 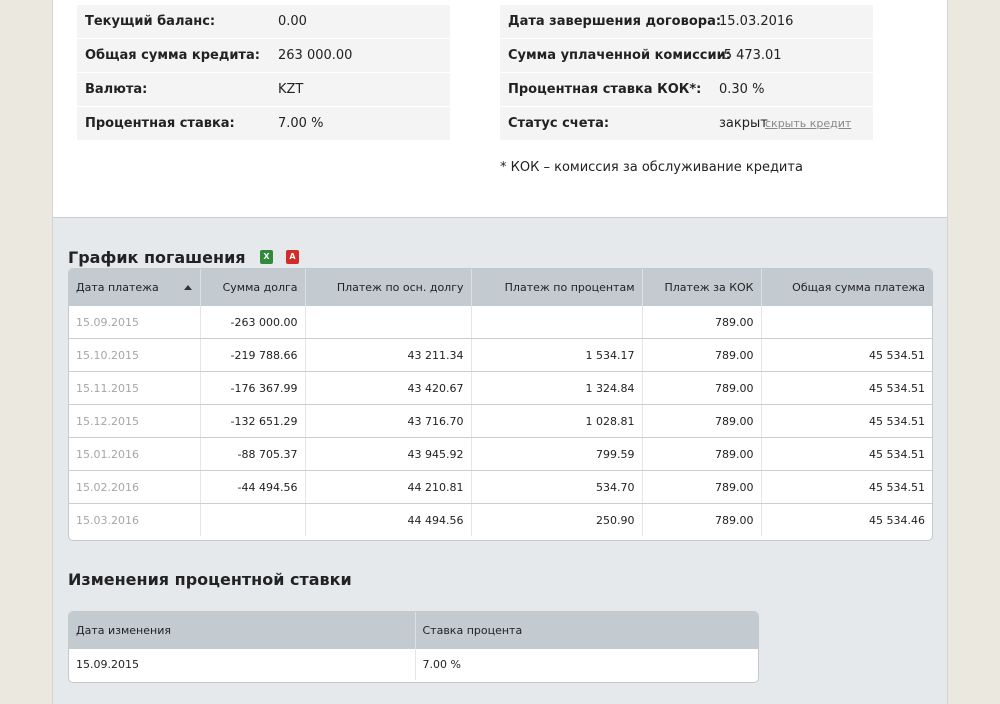 I want to click on info-row-kok-rate: Процентная ставка КОК*: 0.30 %, so click(x=686, y=90).